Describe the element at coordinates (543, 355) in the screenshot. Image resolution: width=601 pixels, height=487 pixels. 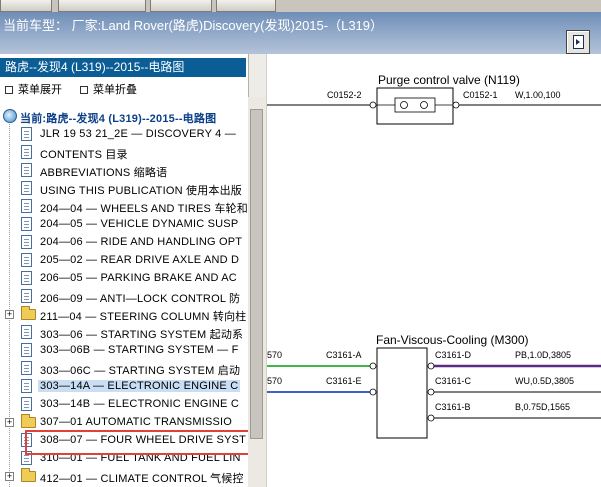
I see `fan-wire-spec: PB,1.0D,3805` at that location.